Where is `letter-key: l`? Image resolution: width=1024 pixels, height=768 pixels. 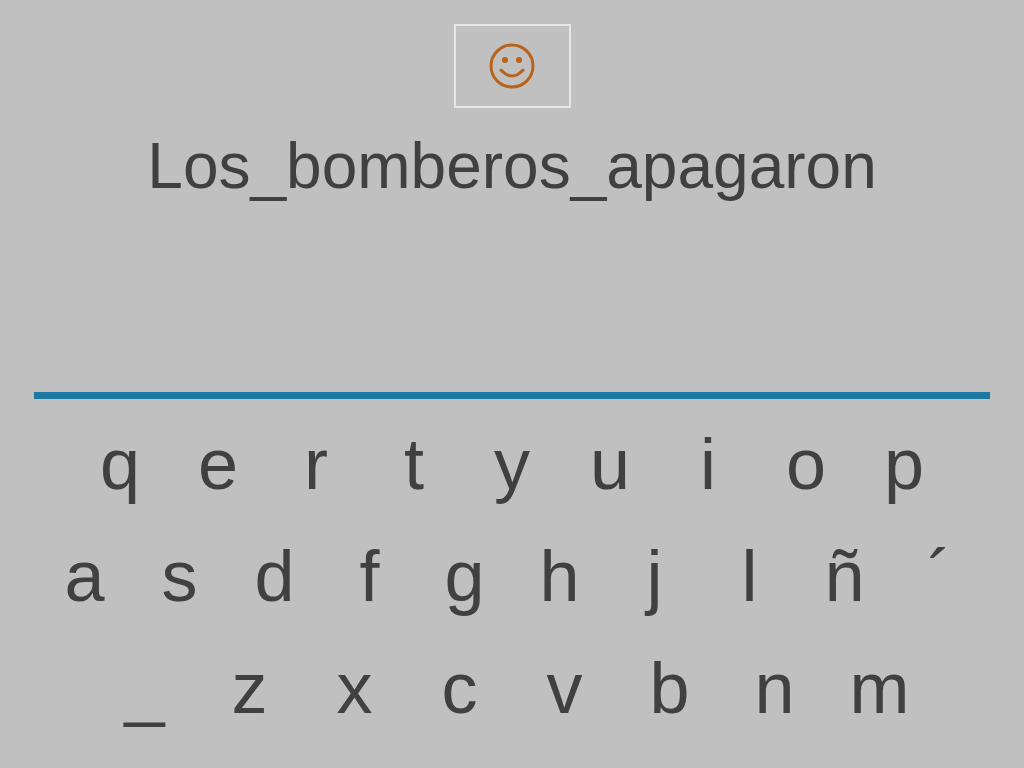 letter-key: l is located at coordinates (749, 576).